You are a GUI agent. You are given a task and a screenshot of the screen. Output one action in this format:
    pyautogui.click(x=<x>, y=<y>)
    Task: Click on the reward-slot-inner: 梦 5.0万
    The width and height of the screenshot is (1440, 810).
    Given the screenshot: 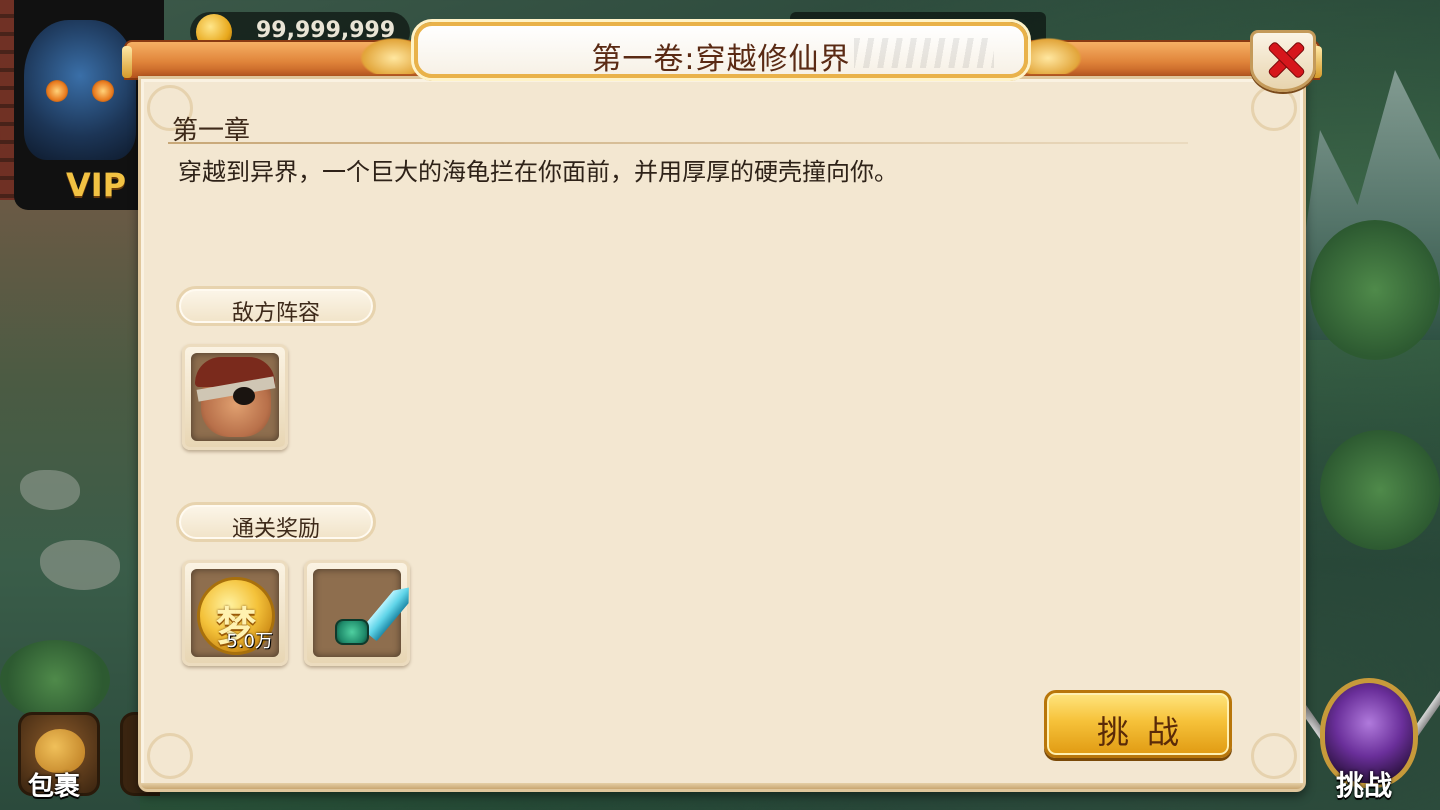 What is the action you would take?
    pyautogui.click(x=235, y=613)
    